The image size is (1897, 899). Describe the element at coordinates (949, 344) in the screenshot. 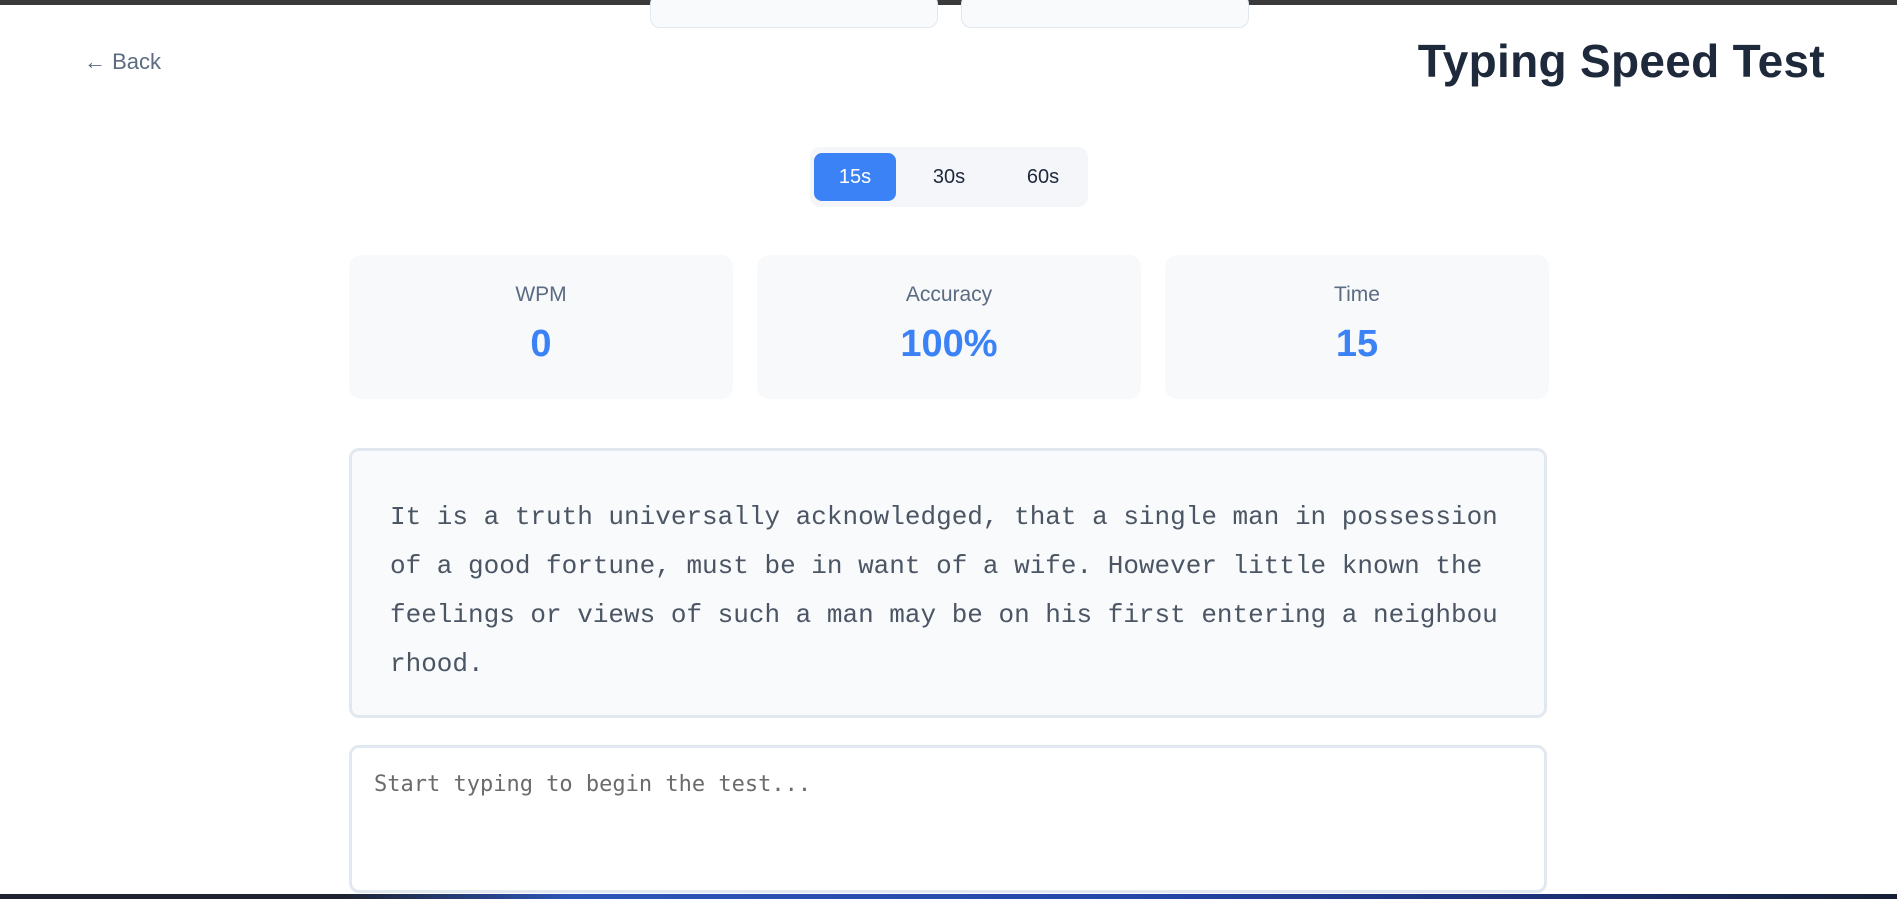

I see `accuracy-value: 100%` at that location.